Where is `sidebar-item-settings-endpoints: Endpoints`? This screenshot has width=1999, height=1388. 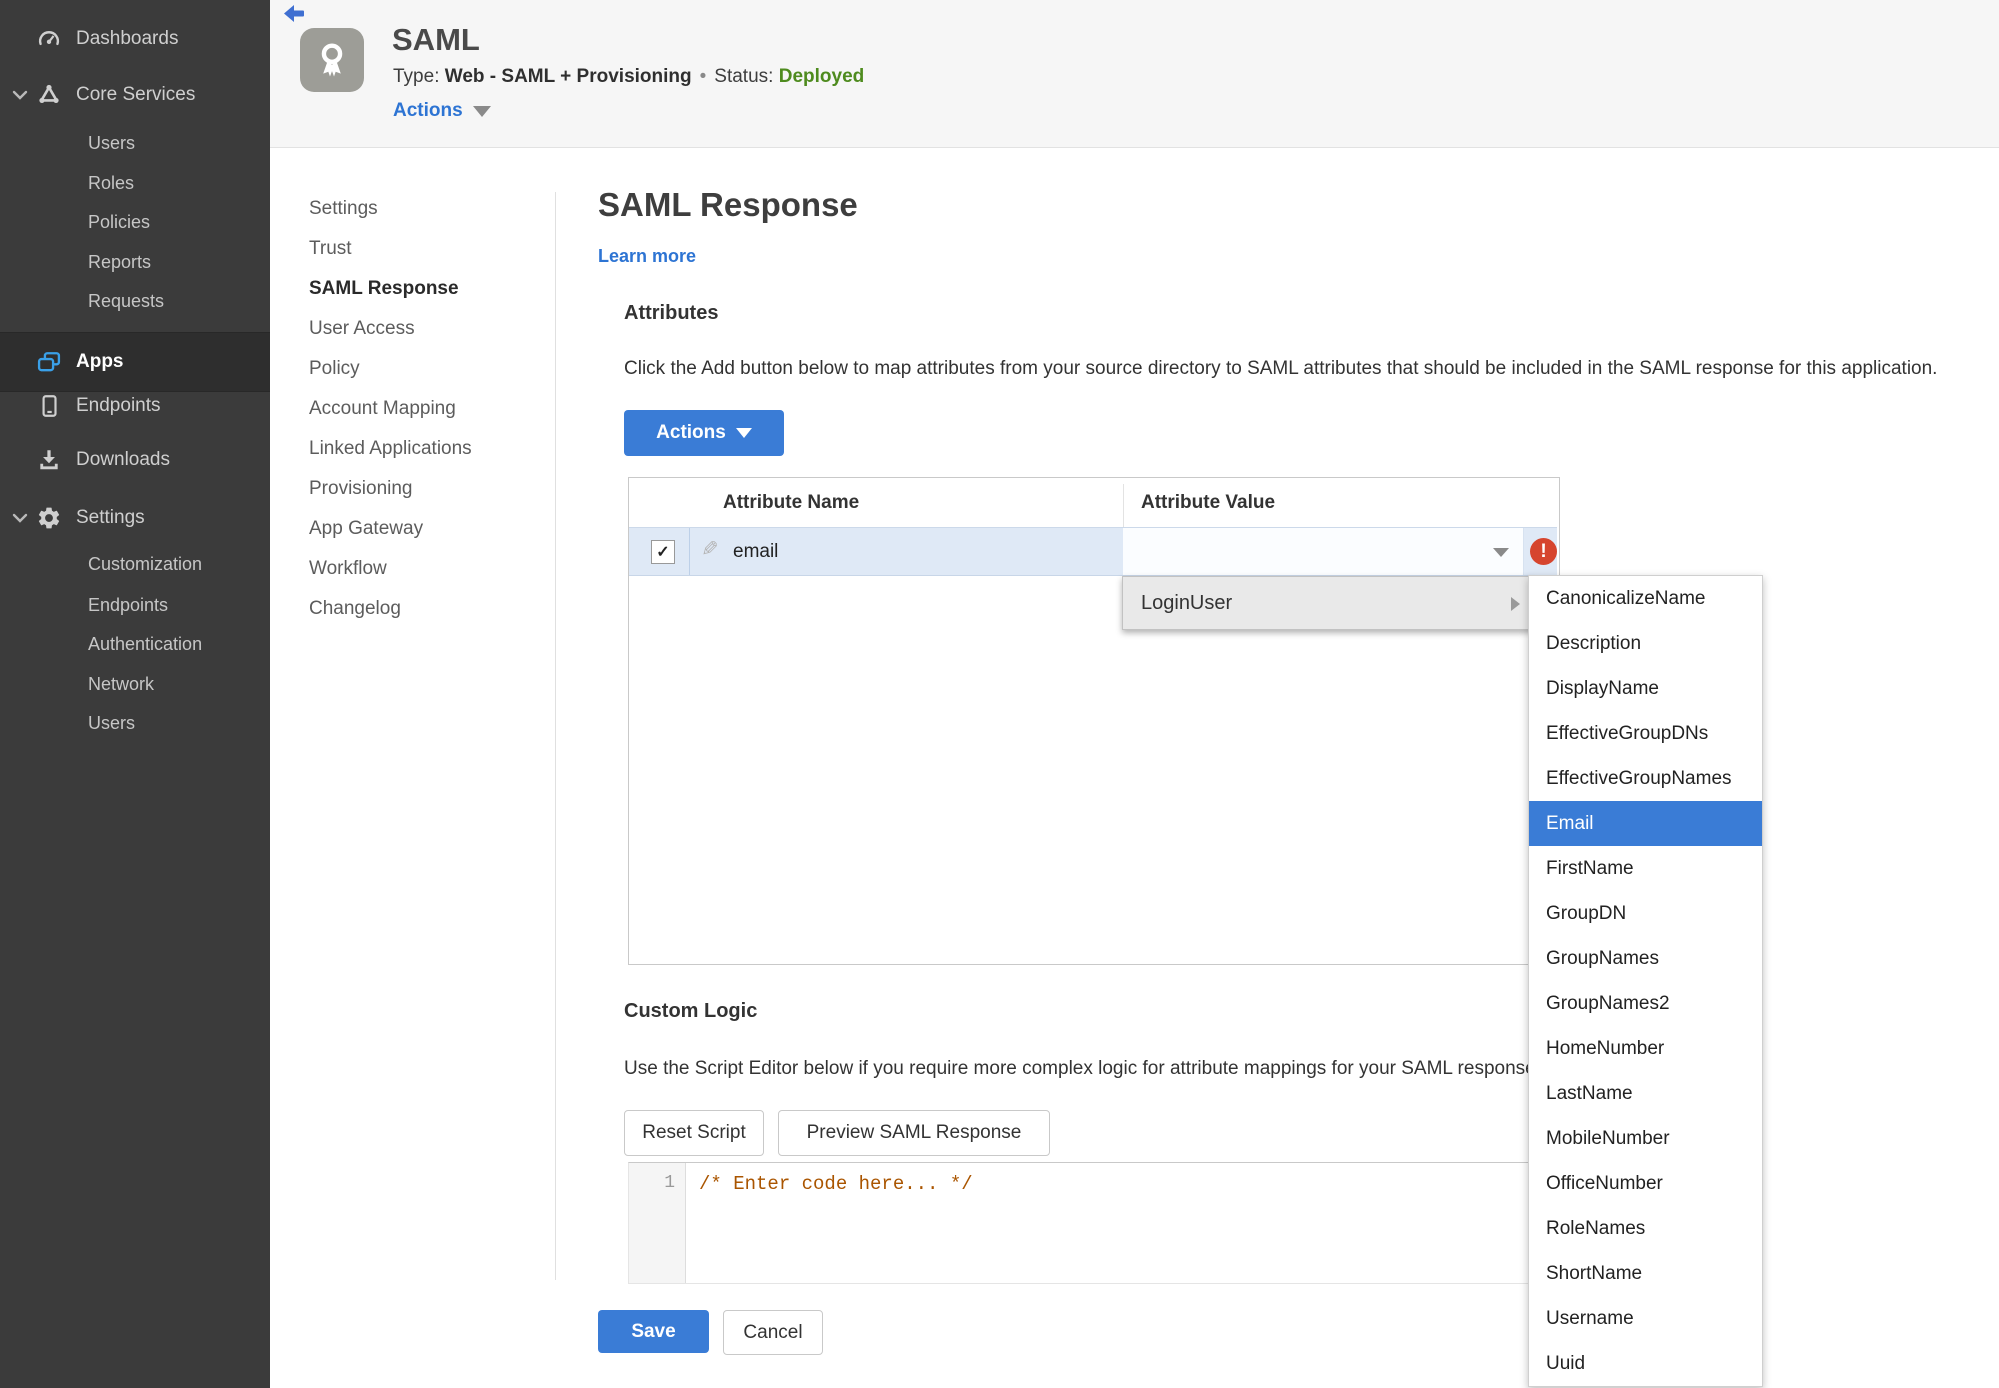 sidebar-item-settings-endpoints: Endpoints is located at coordinates (135, 605).